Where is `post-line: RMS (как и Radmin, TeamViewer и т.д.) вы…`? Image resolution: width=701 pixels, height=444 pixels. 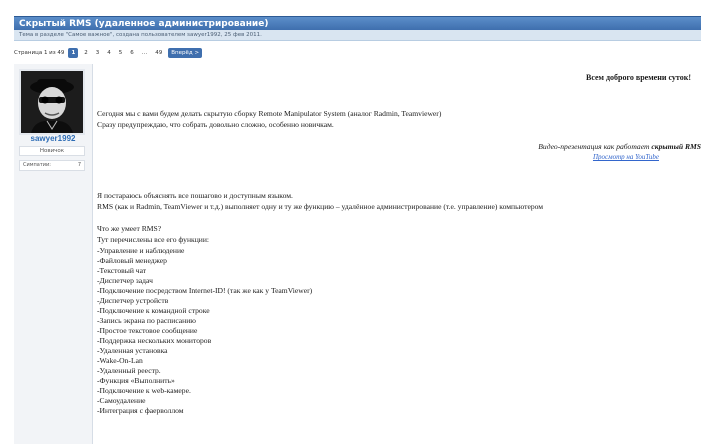
post-line: RMS (как и Radmin, TeamViewer и т.д.) вы… is located at coordinates (320, 206).